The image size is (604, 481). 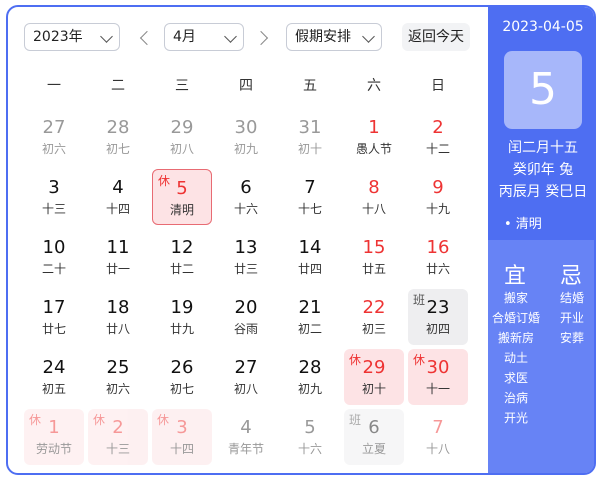 I want to click on day-cell: 24 初五, so click(x=54, y=377).